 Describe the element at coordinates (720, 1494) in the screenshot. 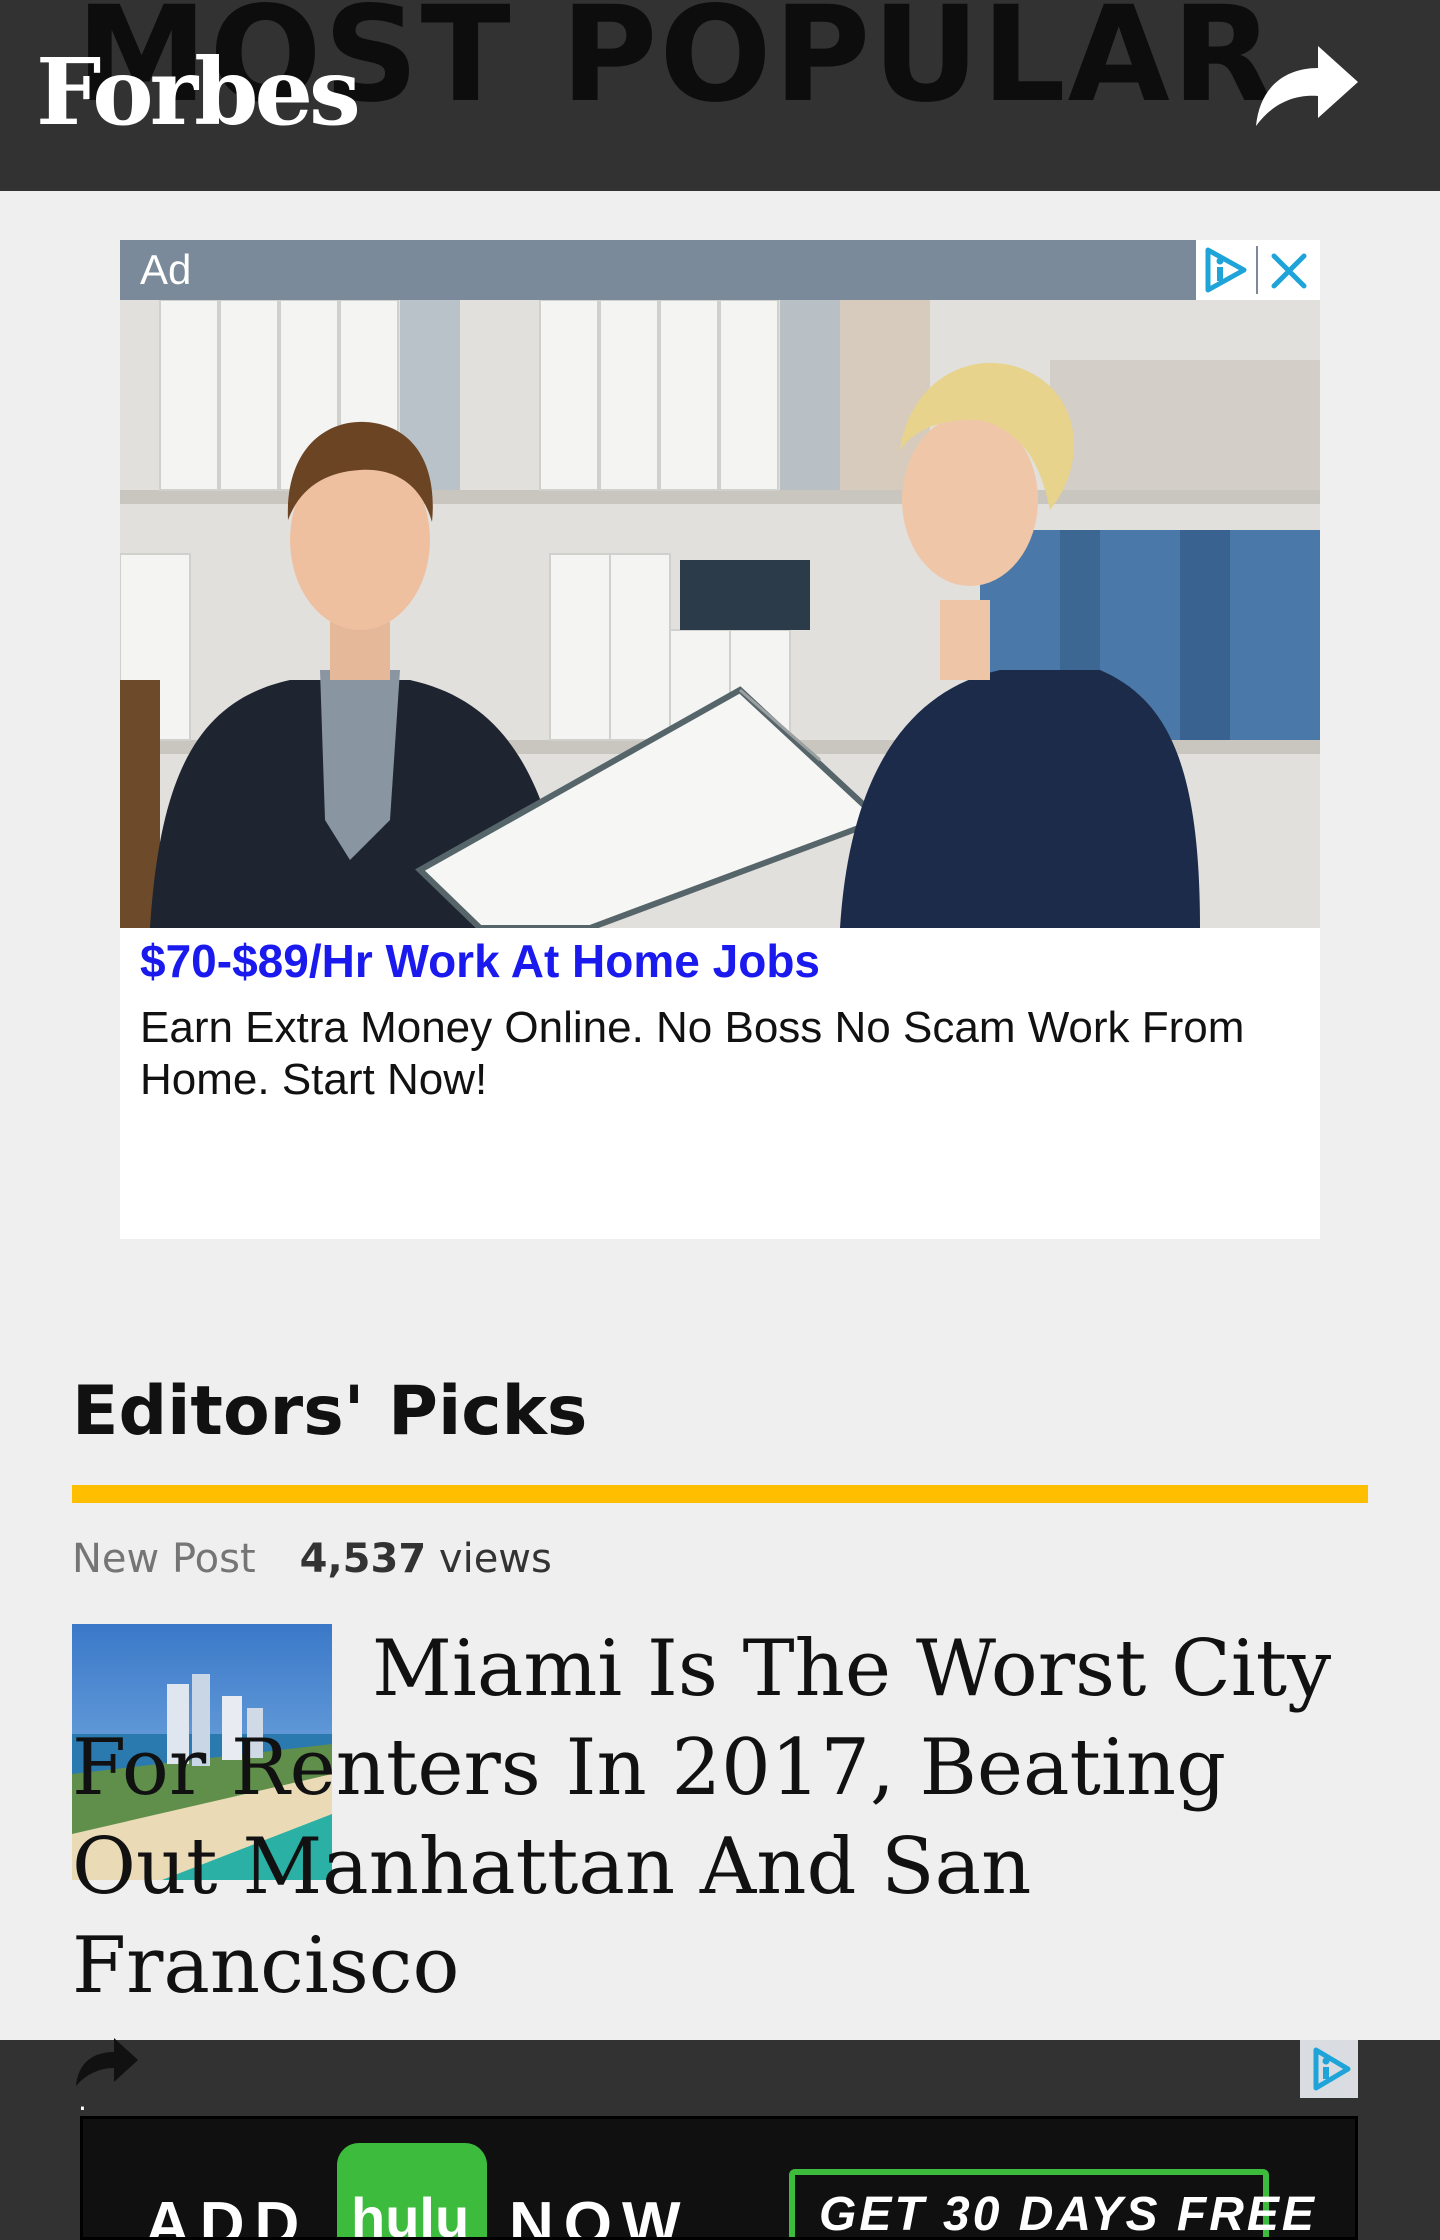

I see `section-accent-rule` at that location.